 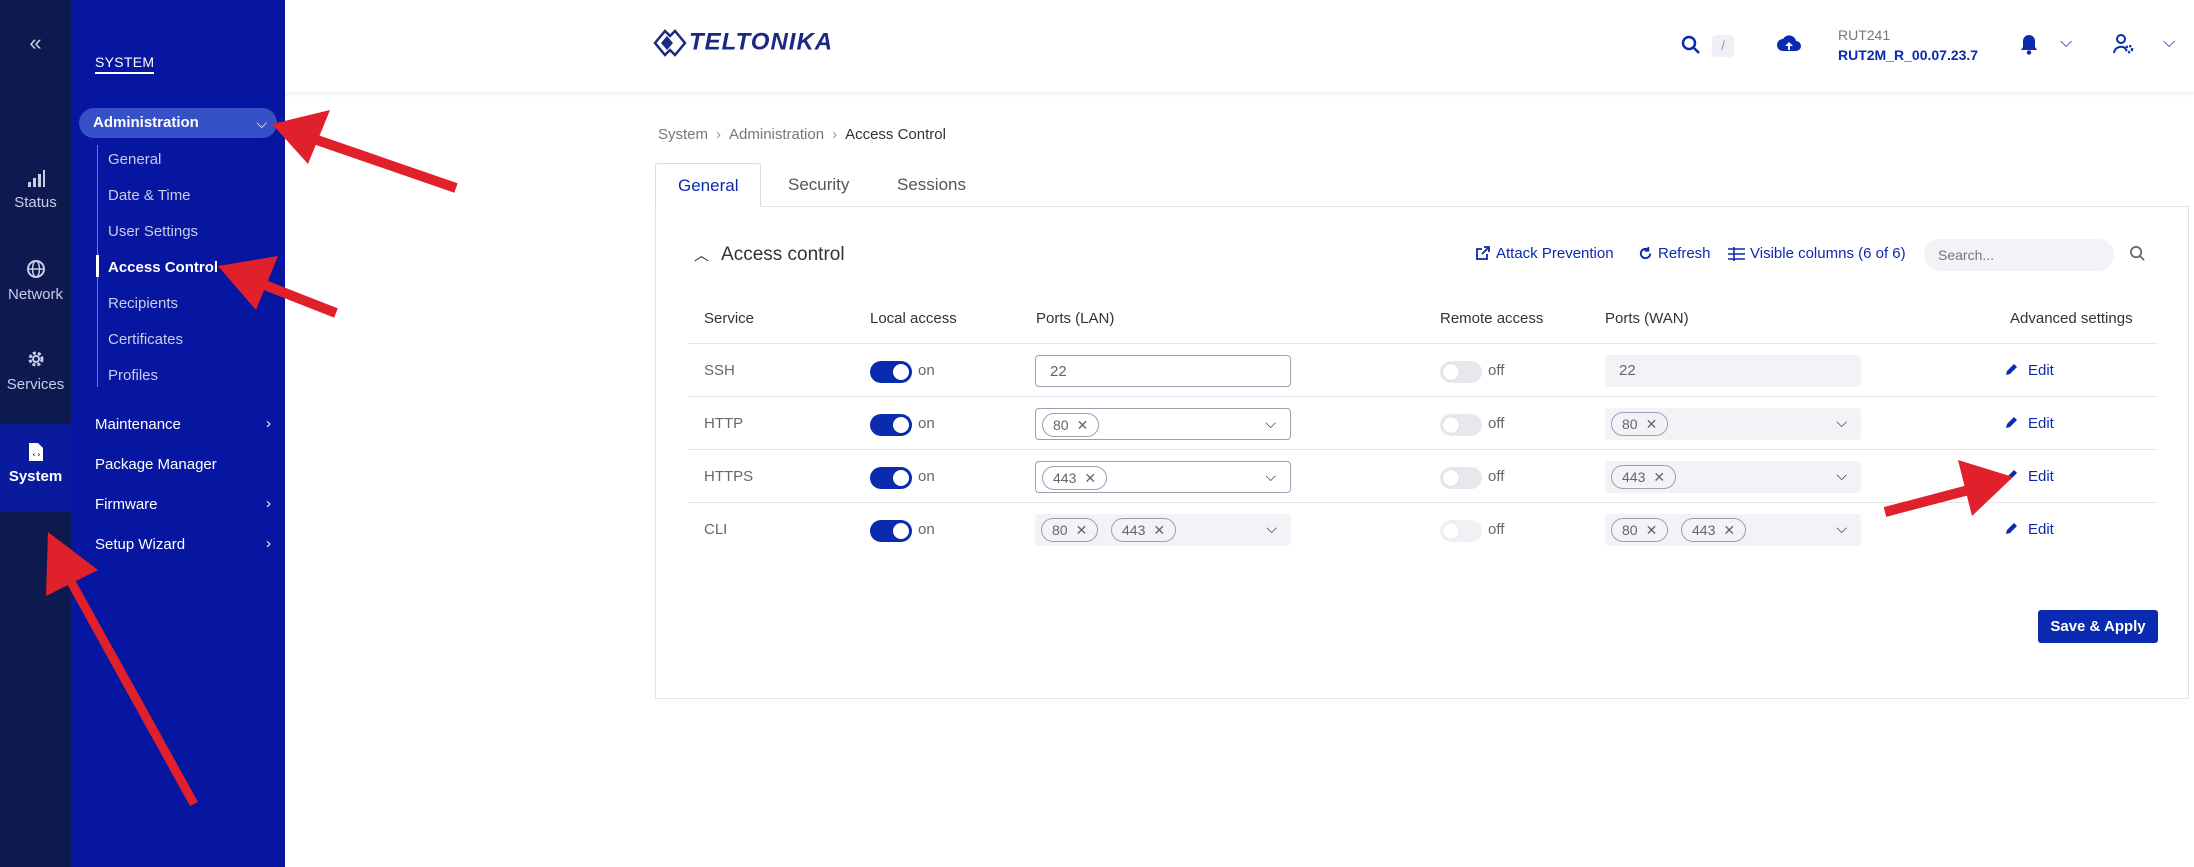 I want to click on attack-prevention-link: Attack Prevention, so click(x=1544, y=253).